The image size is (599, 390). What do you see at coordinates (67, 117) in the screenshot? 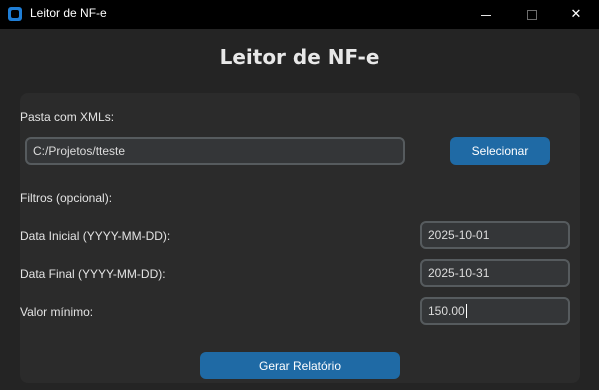
I see `folder-label: Pasta com XMLs:` at bounding box center [67, 117].